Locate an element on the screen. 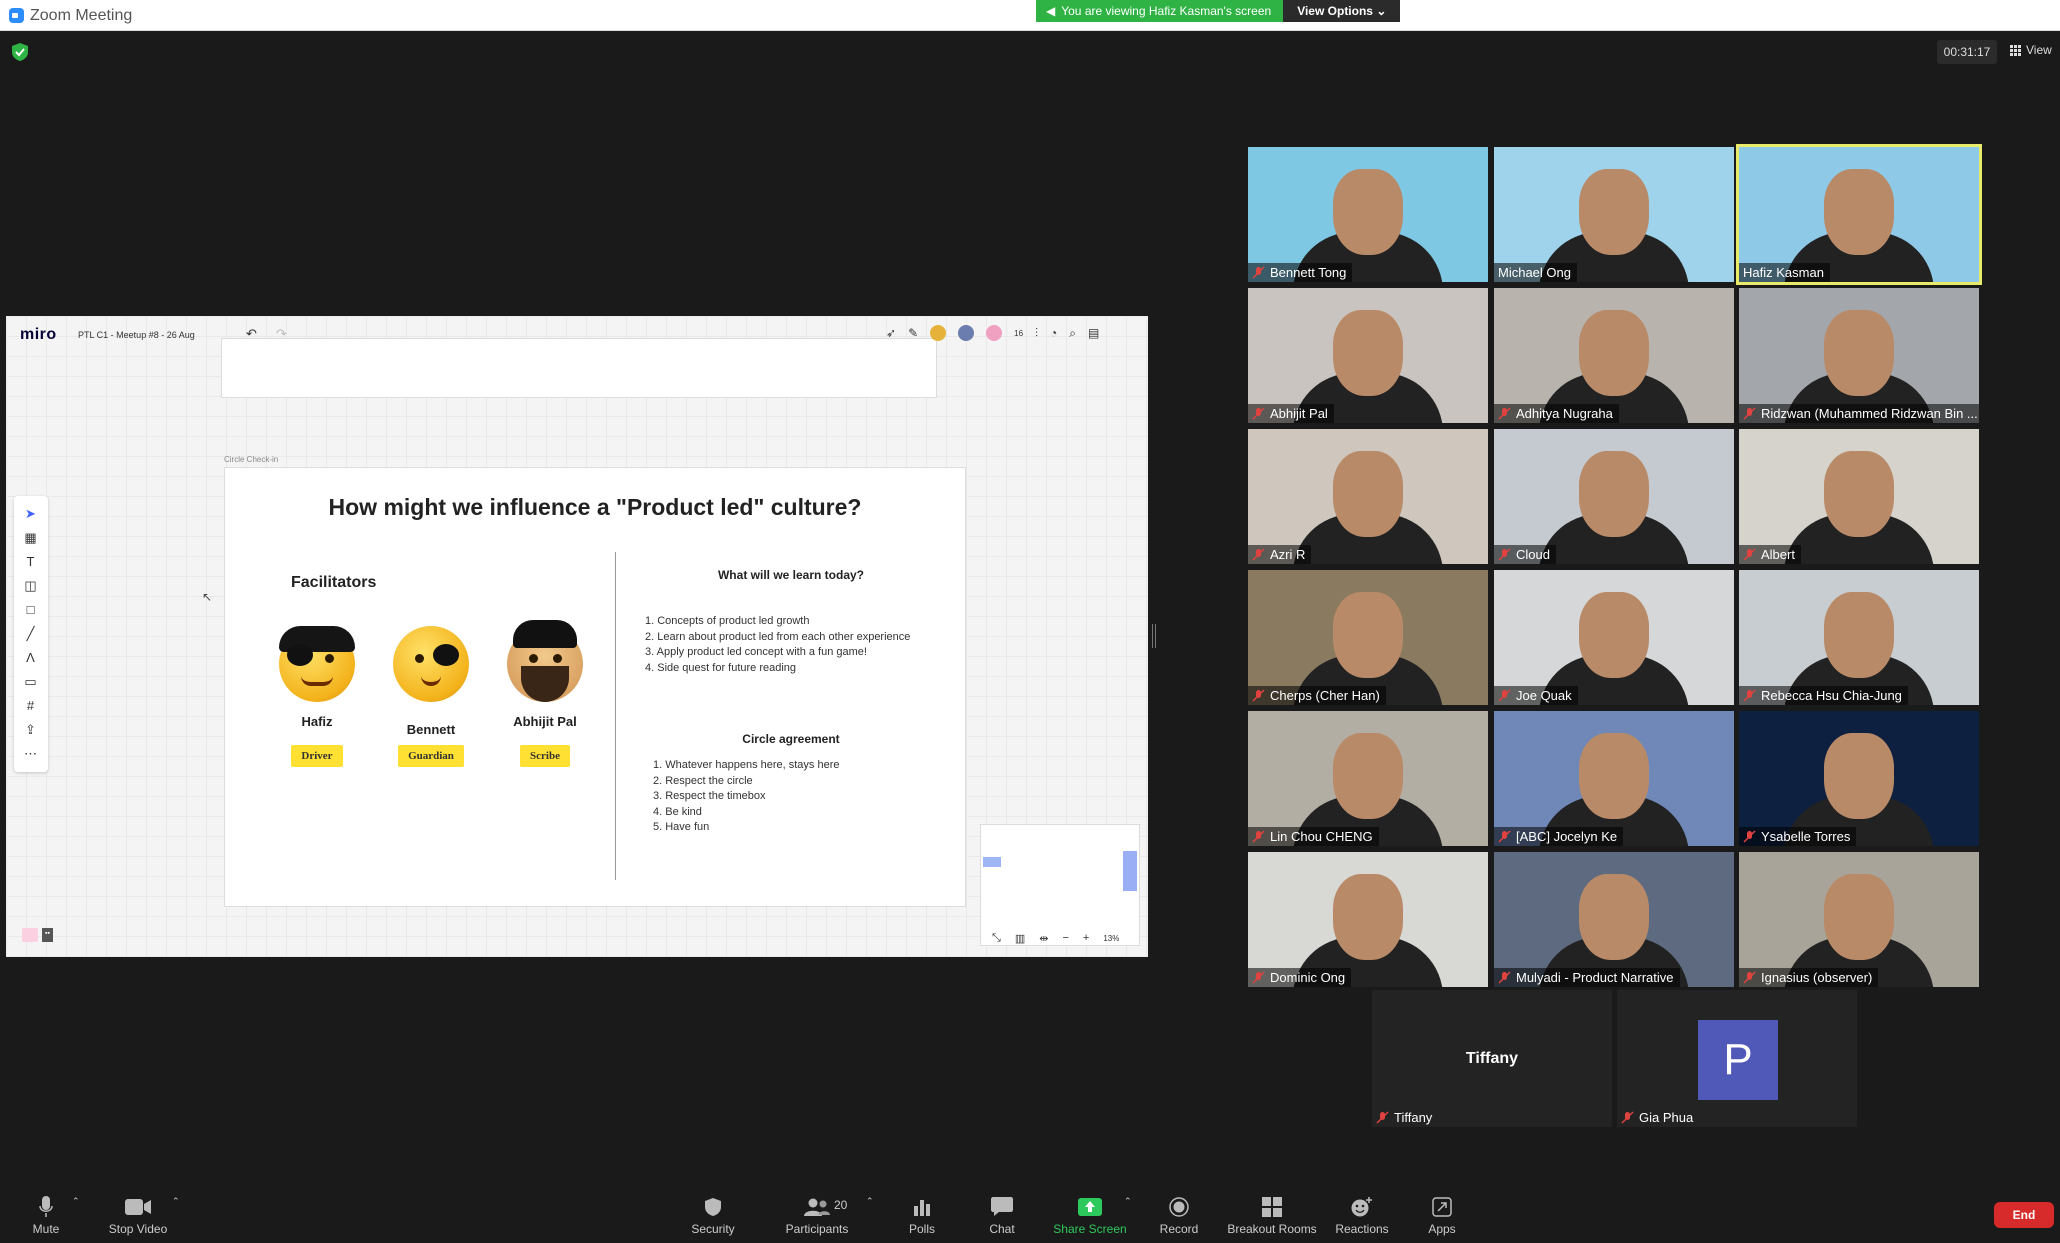 The height and width of the screenshot is (1243, 2060). more-tools-icon: ⋯ is located at coordinates (30, 753).